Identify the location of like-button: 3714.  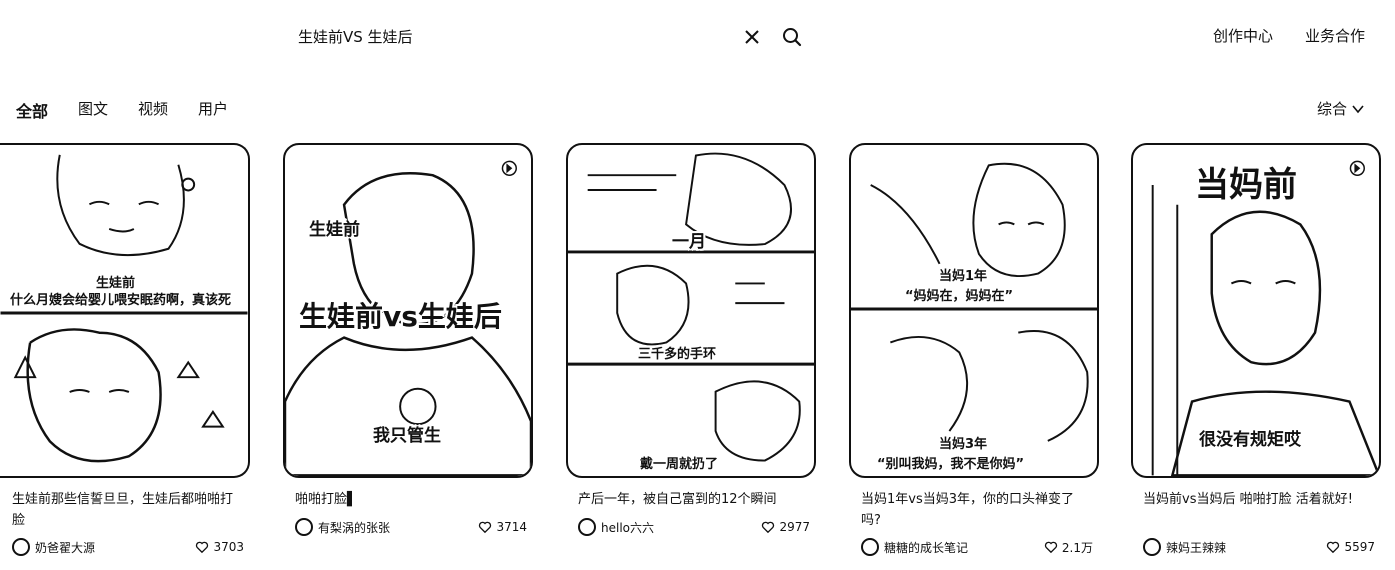
(502, 527).